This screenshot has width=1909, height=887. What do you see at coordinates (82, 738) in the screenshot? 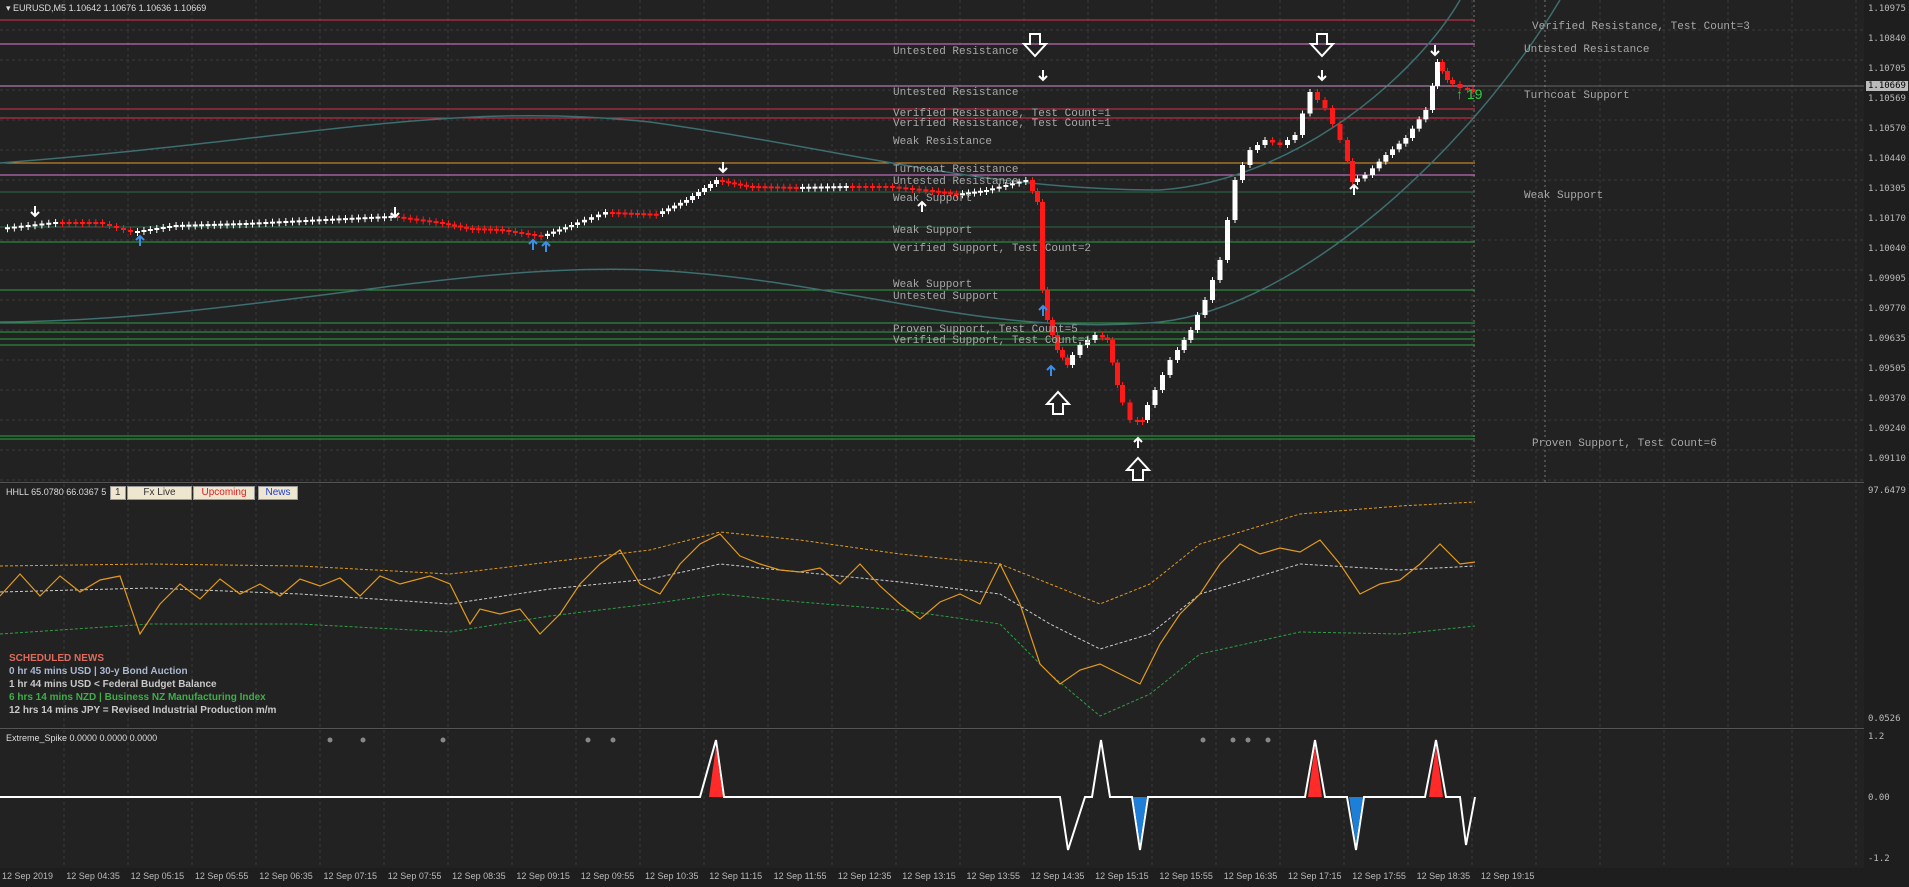
I see `spike-header: Extreme_Spike 0.0000 0.0000 0.0000` at bounding box center [82, 738].